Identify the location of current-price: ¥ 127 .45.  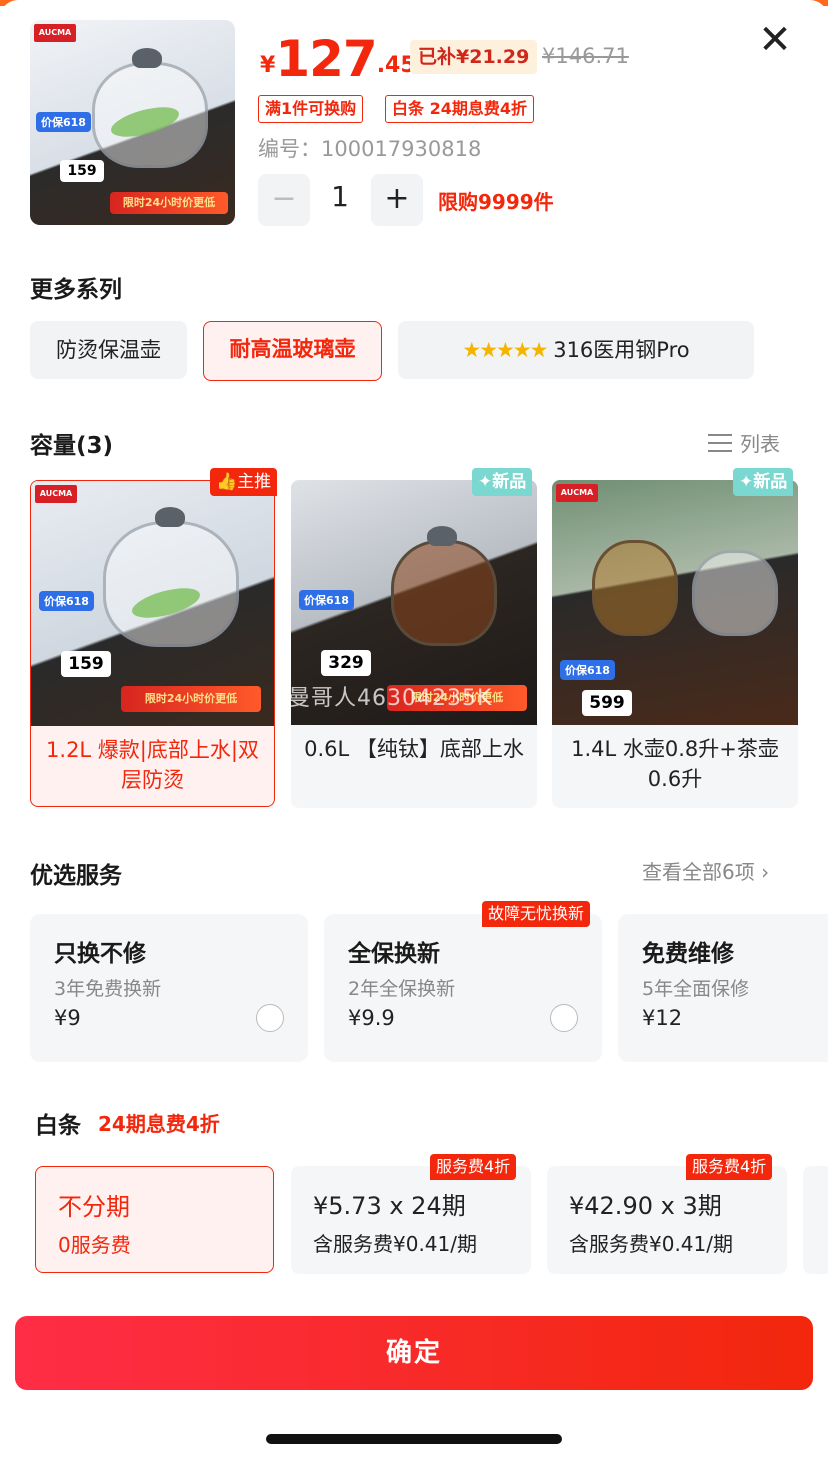
(338, 56).